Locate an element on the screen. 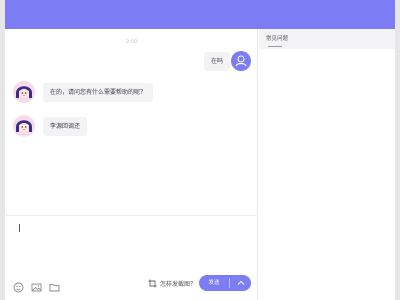 This screenshot has width=400, height=300. bot-message: 李源回调还 is located at coordinates (65, 126).